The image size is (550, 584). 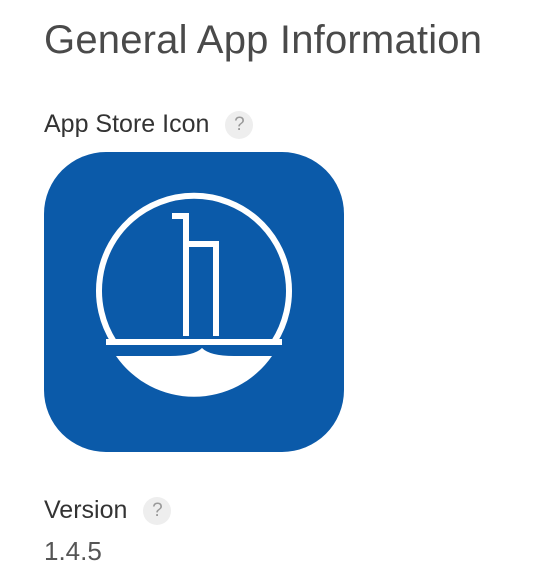 I want to click on version-label: Version ?, so click(x=108, y=510).